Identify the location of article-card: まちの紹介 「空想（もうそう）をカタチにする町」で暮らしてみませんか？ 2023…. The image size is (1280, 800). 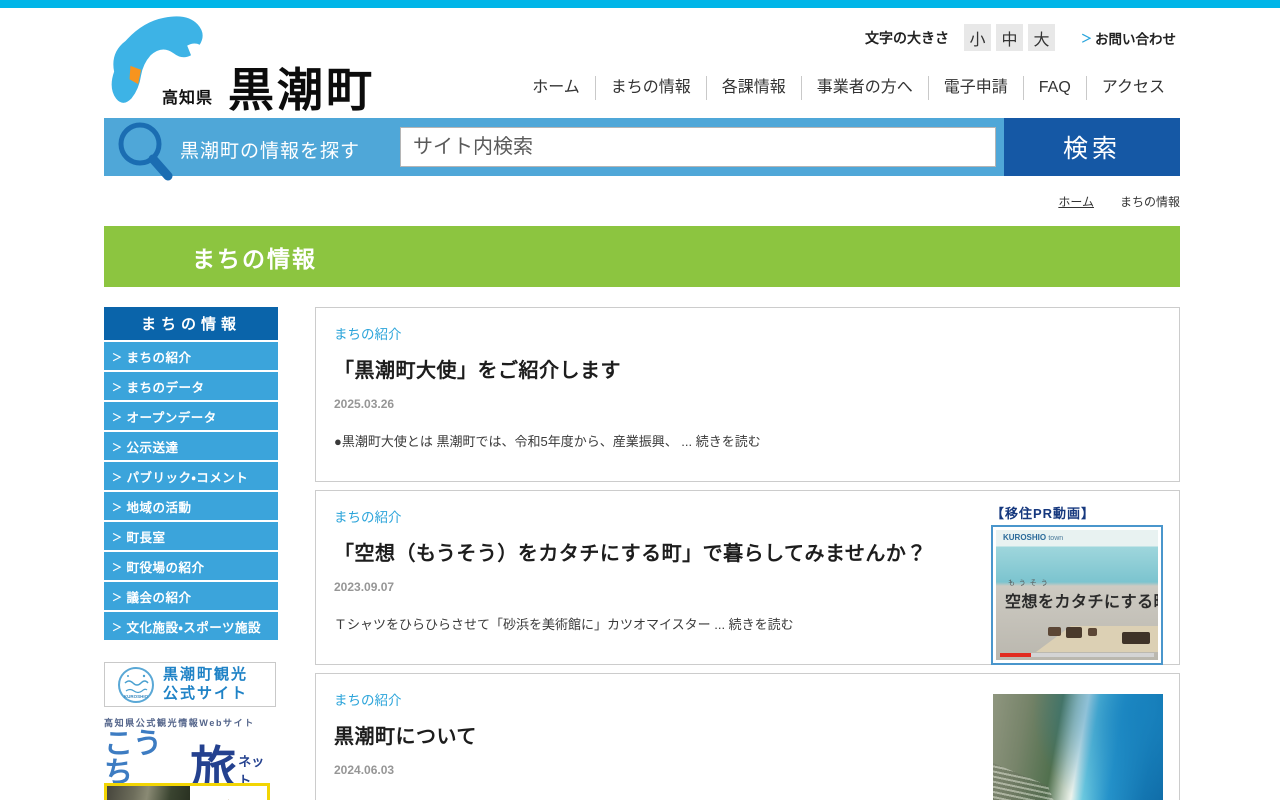
(747, 577).